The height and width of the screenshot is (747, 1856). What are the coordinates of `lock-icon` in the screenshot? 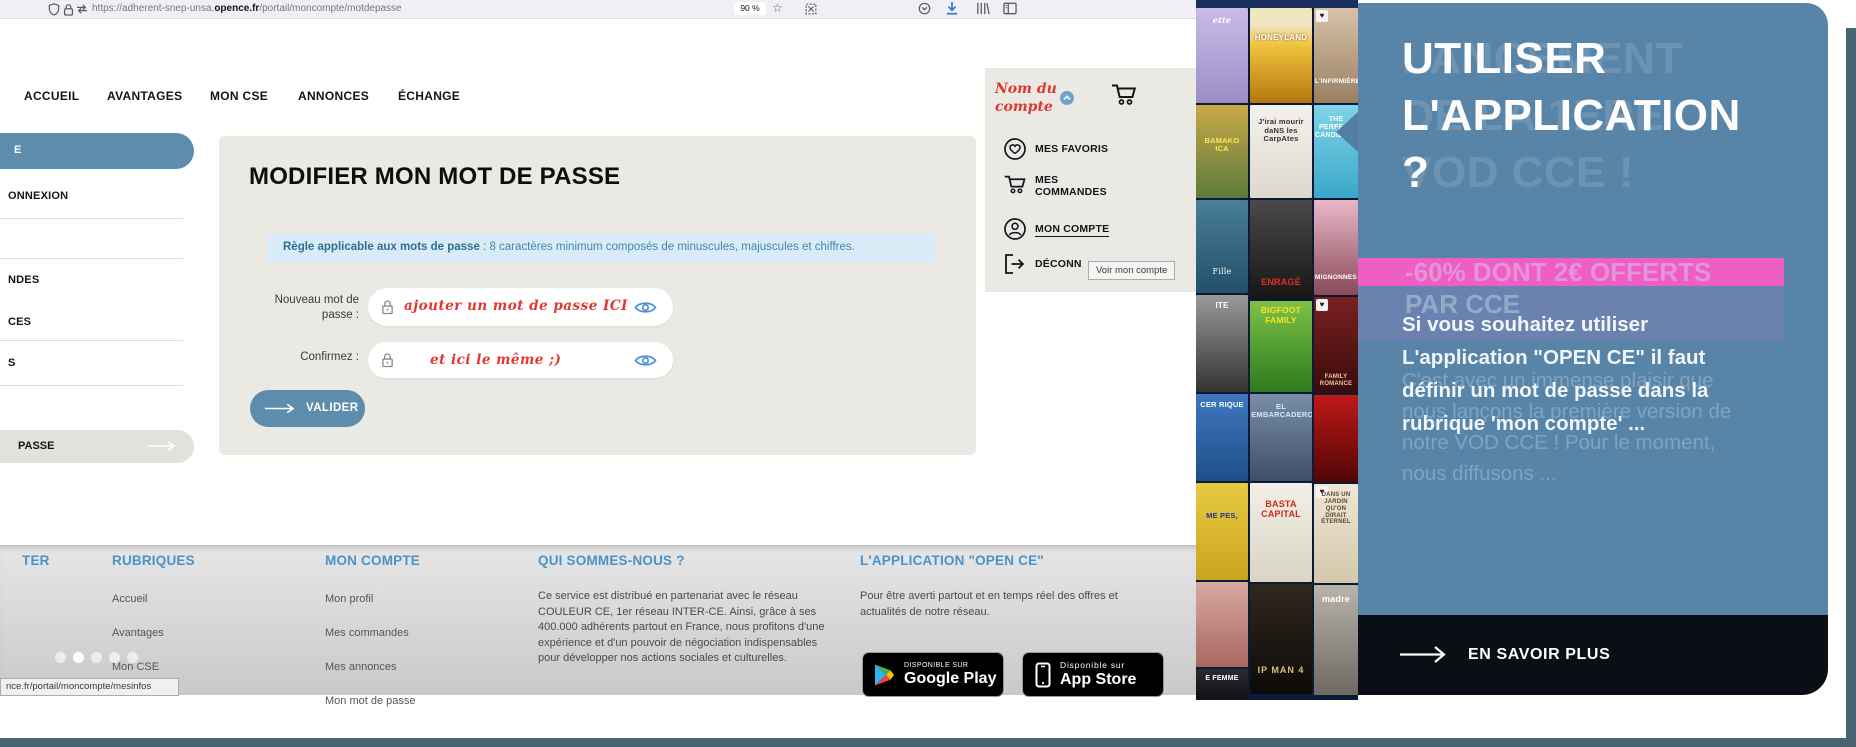 It's located at (68, 9).